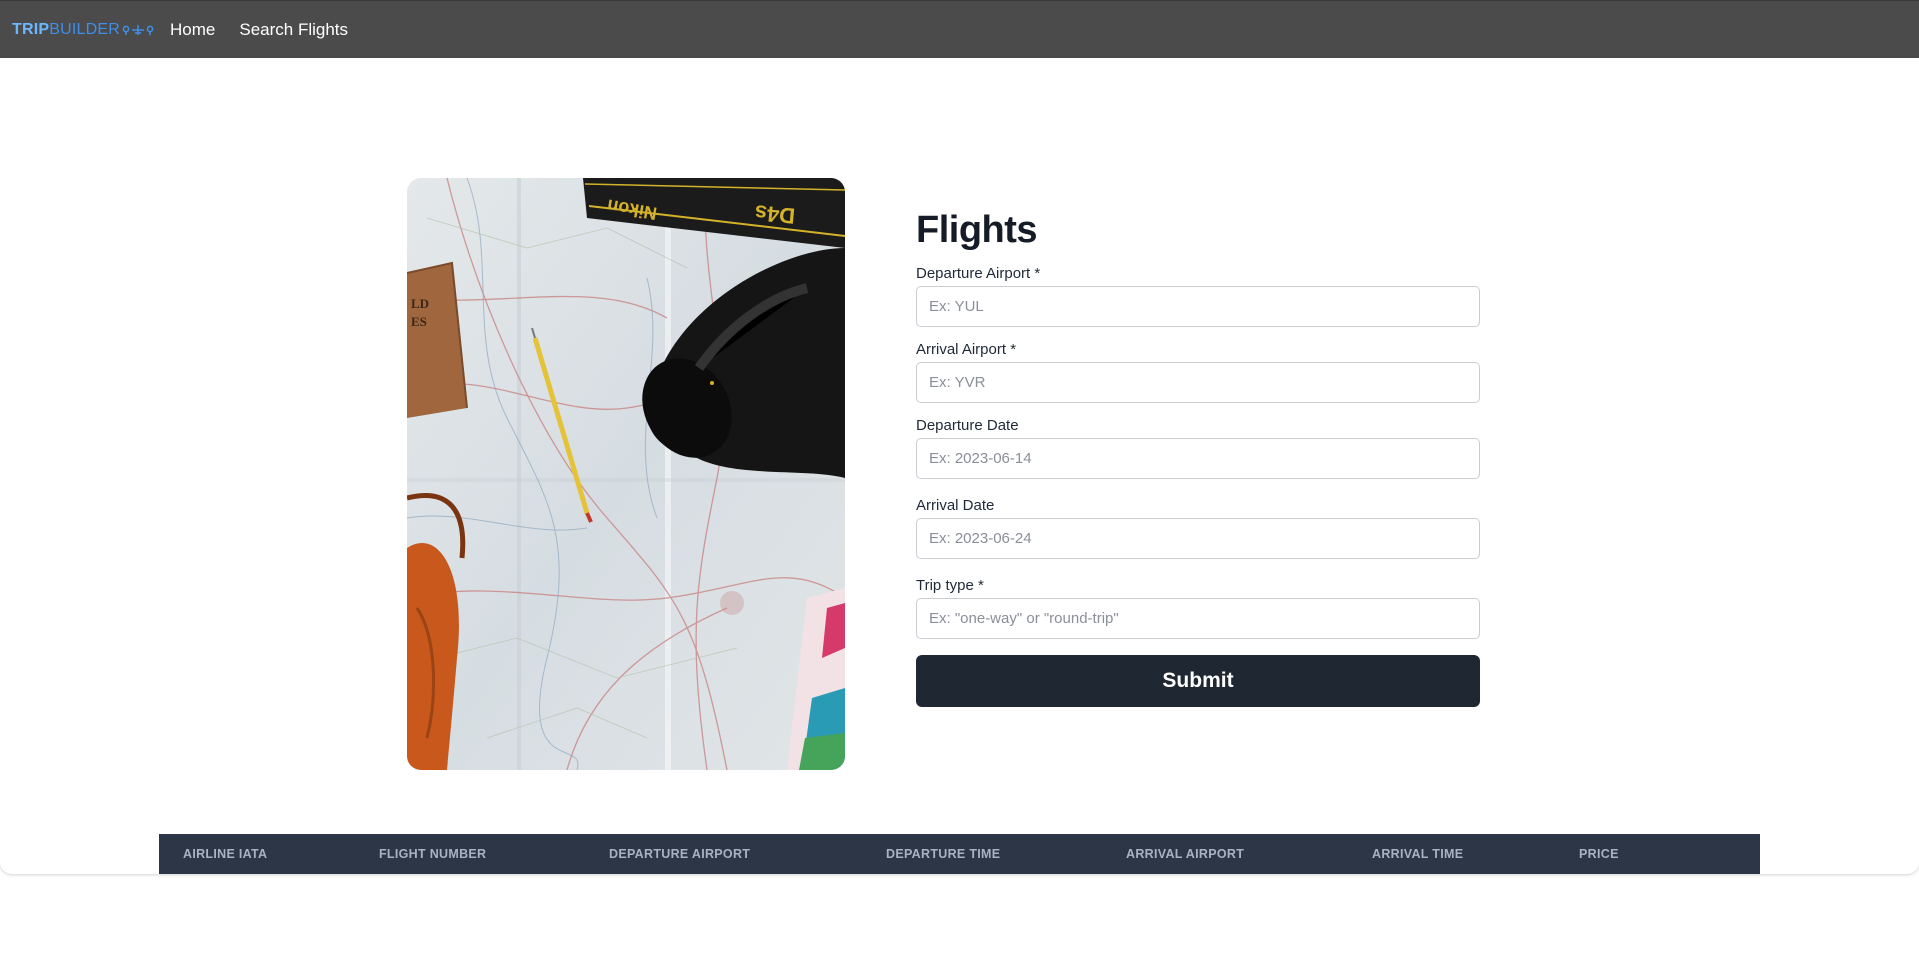 The image size is (1919, 978). I want to click on arrival-airport-label: Arrival Airport *, so click(966, 349).